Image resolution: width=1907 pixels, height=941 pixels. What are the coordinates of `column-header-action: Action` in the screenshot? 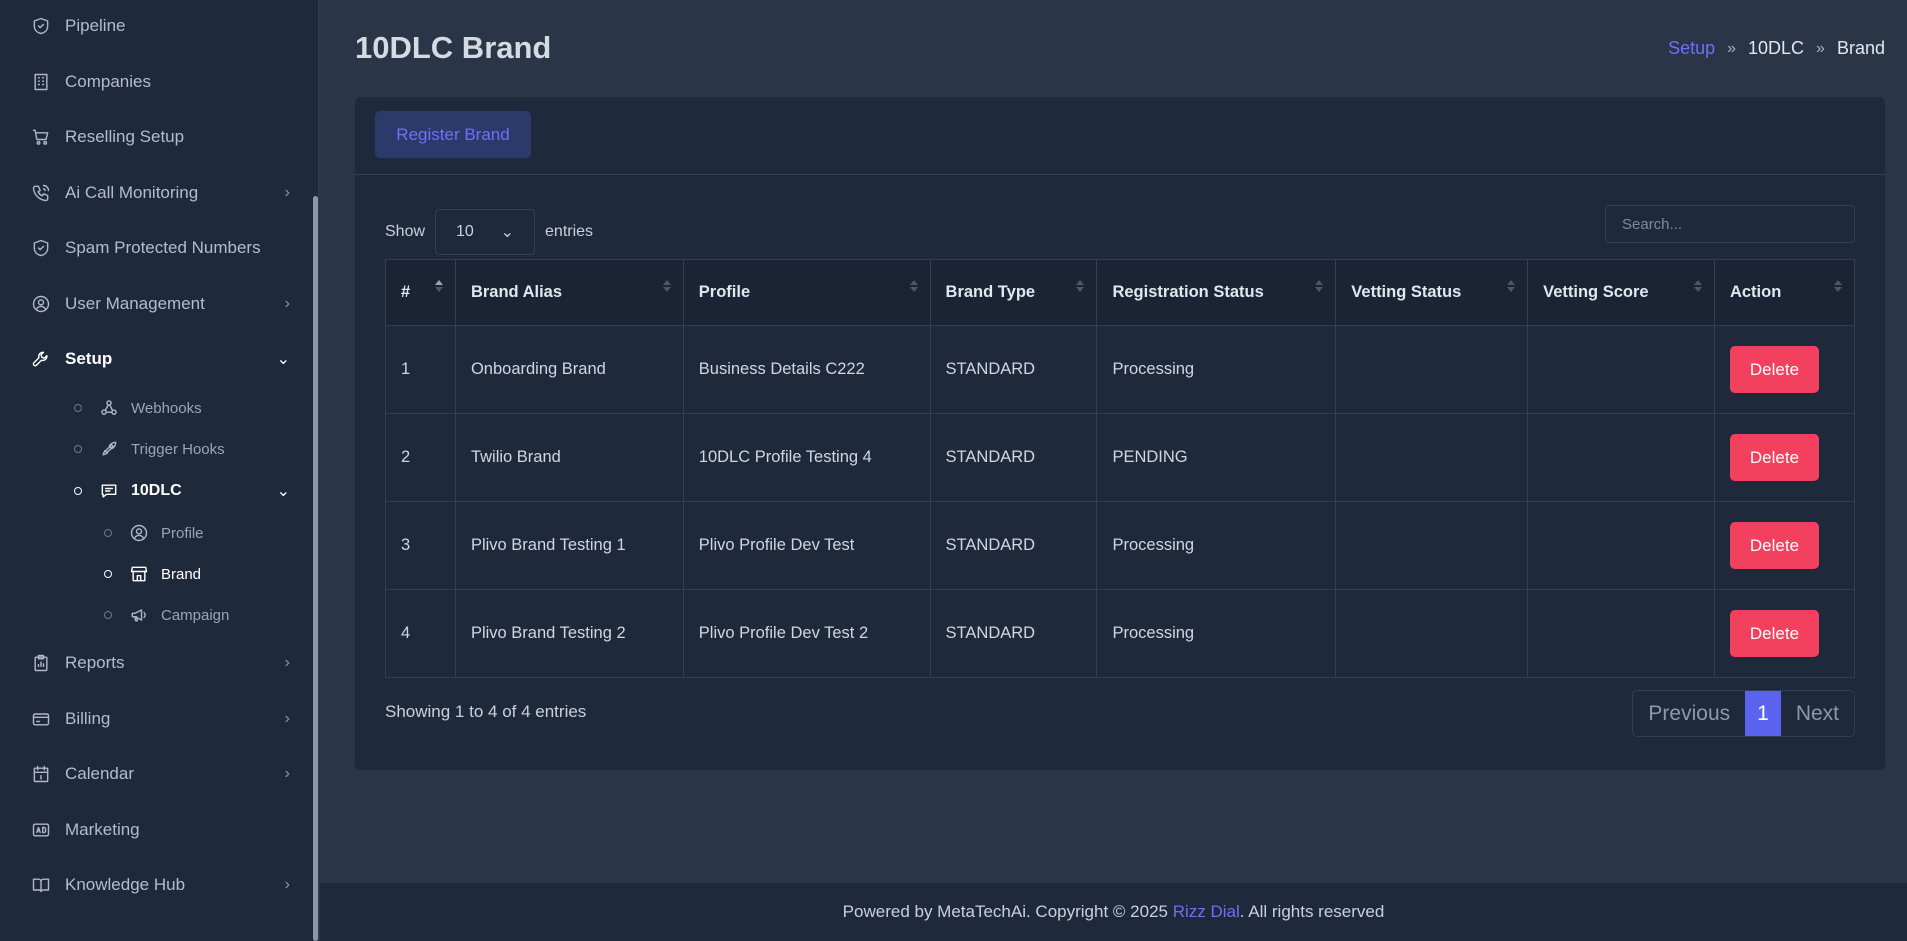 It's located at (1784, 292).